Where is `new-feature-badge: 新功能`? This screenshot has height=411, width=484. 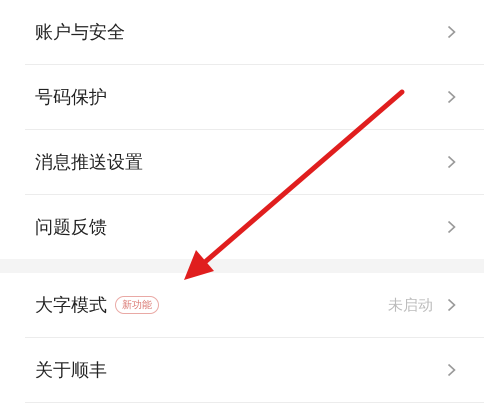 new-feature-badge: 新功能 is located at coordinates (137, 305).